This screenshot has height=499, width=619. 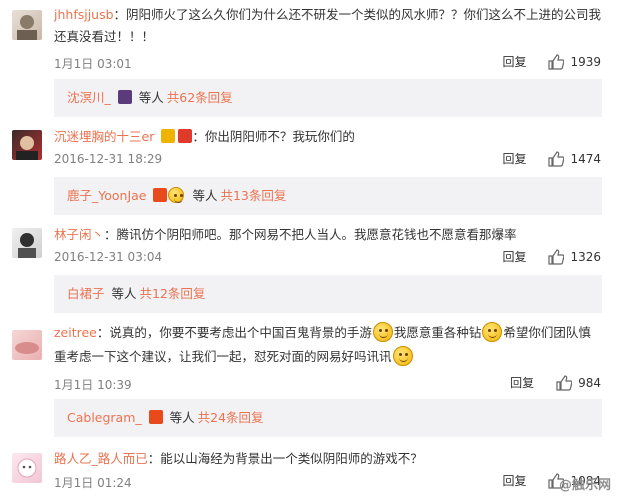 I want to click on comment-text-continued: 重考虑一下这个建议，让我们一起，怼死对面的网易好吗讯讯, so click(x=223, y=356).